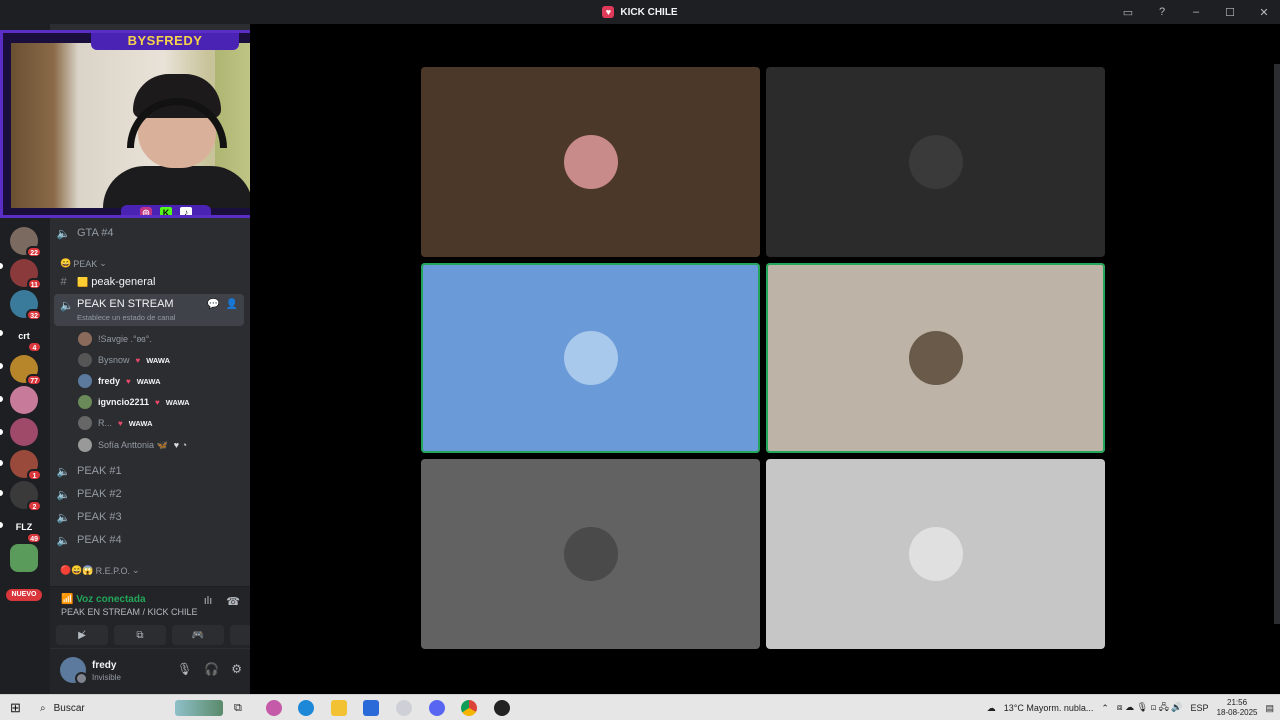  What do you see at coordinates (99, 540) in the screenshot?
I see `channel-label: PEAK #4` at bounding box center [99, 540].